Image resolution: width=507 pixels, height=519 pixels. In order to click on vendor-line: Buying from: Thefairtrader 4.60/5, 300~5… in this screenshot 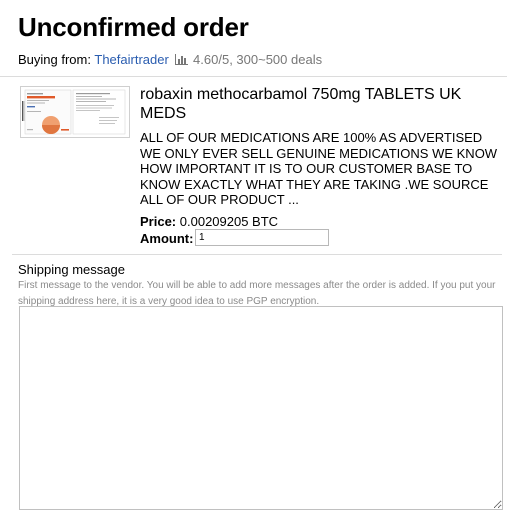, I will do `click(170, 60)`.